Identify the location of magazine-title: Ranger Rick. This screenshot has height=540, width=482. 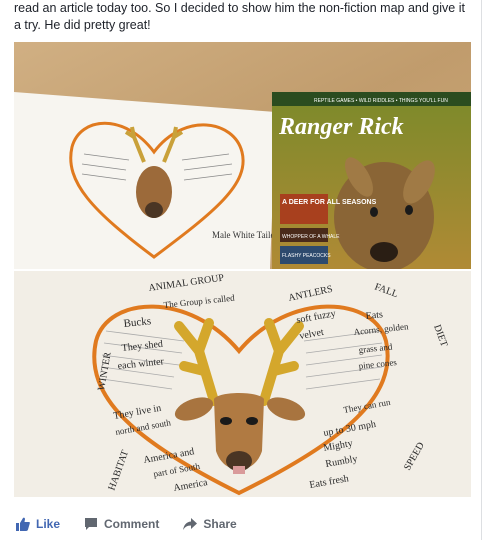
(341, 127).